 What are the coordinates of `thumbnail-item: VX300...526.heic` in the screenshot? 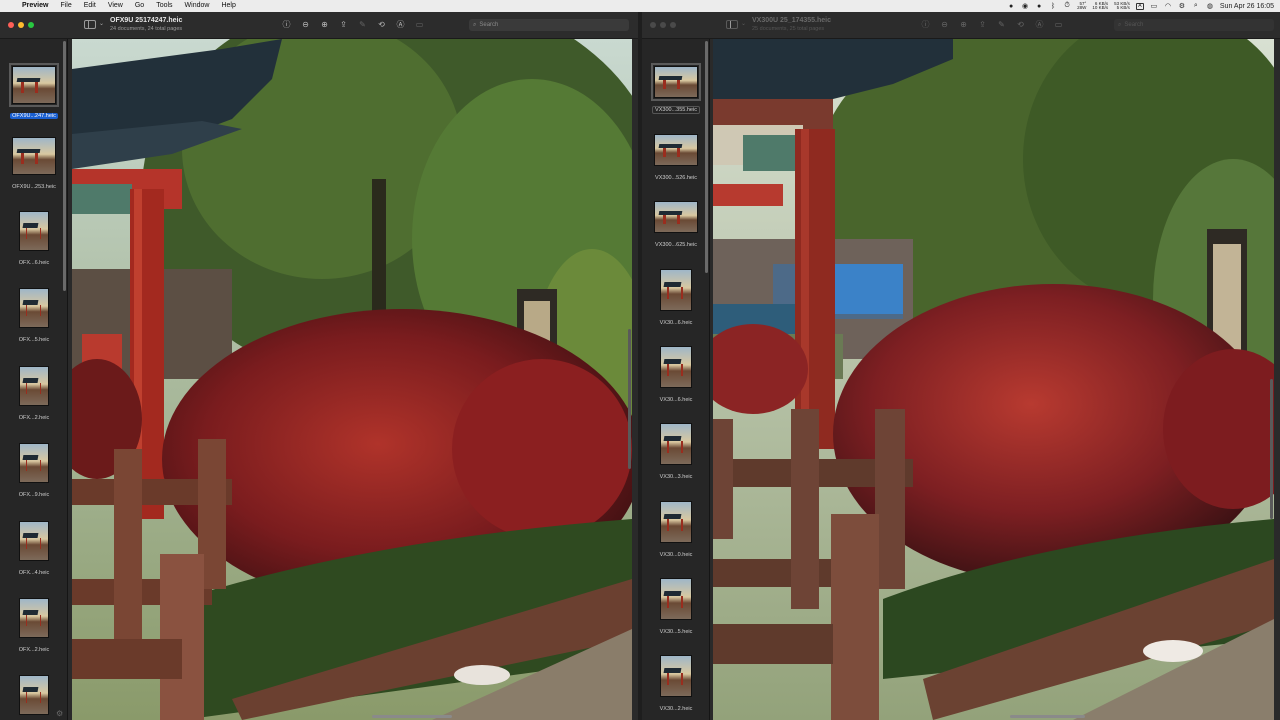 It's located at (676, 159).